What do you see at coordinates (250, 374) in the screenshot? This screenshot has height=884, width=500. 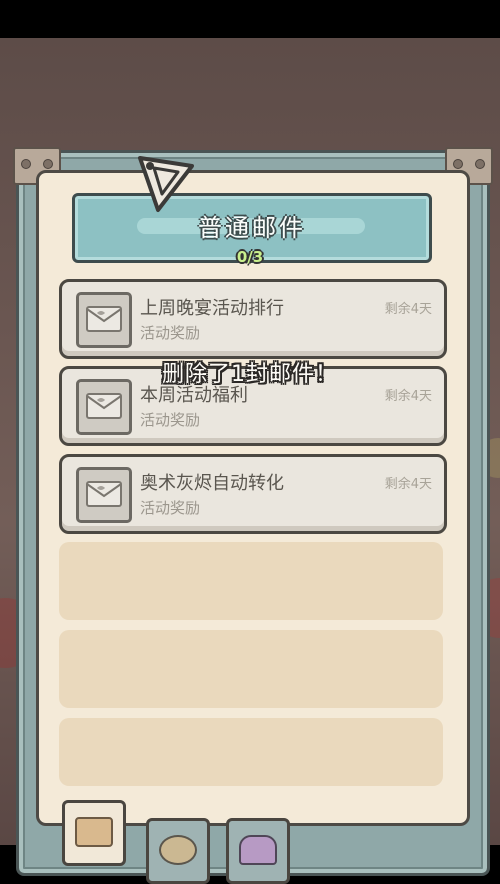 I see `toast-message: 删除了1封邮件！` at bounding box center [250, 374].